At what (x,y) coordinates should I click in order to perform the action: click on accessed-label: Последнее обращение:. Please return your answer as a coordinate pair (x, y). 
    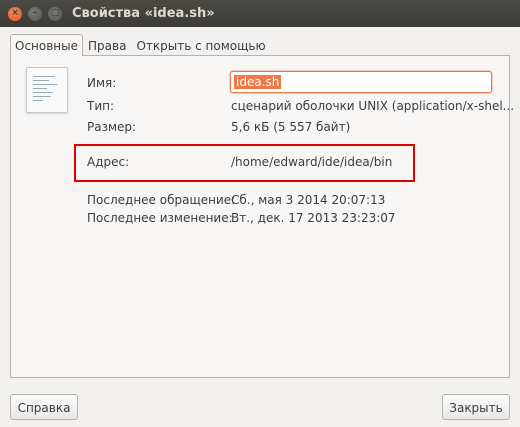
    Looking at the image, I should click on (161, 200).